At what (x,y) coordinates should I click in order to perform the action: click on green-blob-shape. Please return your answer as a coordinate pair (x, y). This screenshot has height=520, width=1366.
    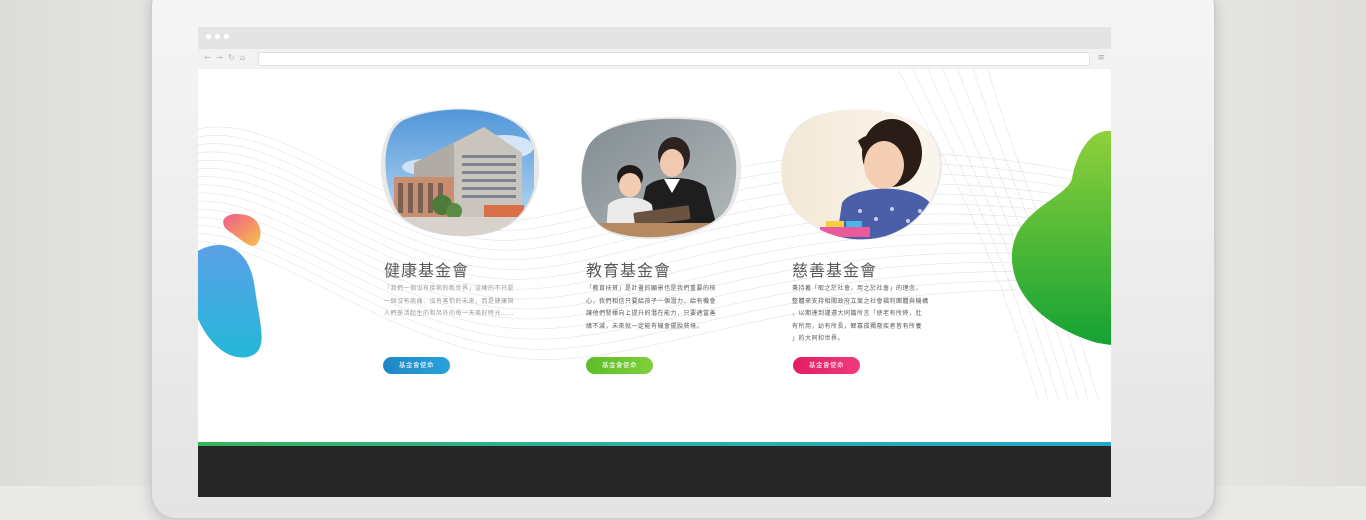
    Looking at the image, I should click on (1061, 237).